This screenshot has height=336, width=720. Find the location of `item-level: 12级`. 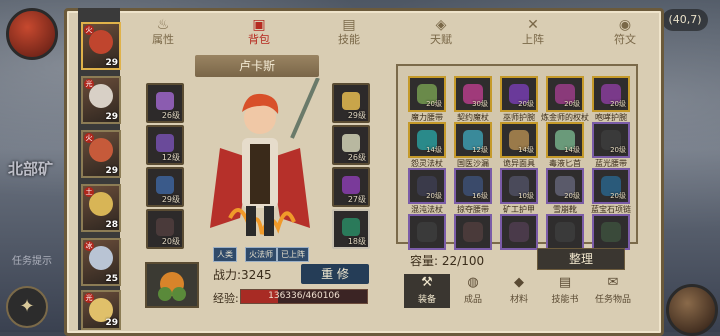

item-level: 12级 is located at coordinates (480, 150).